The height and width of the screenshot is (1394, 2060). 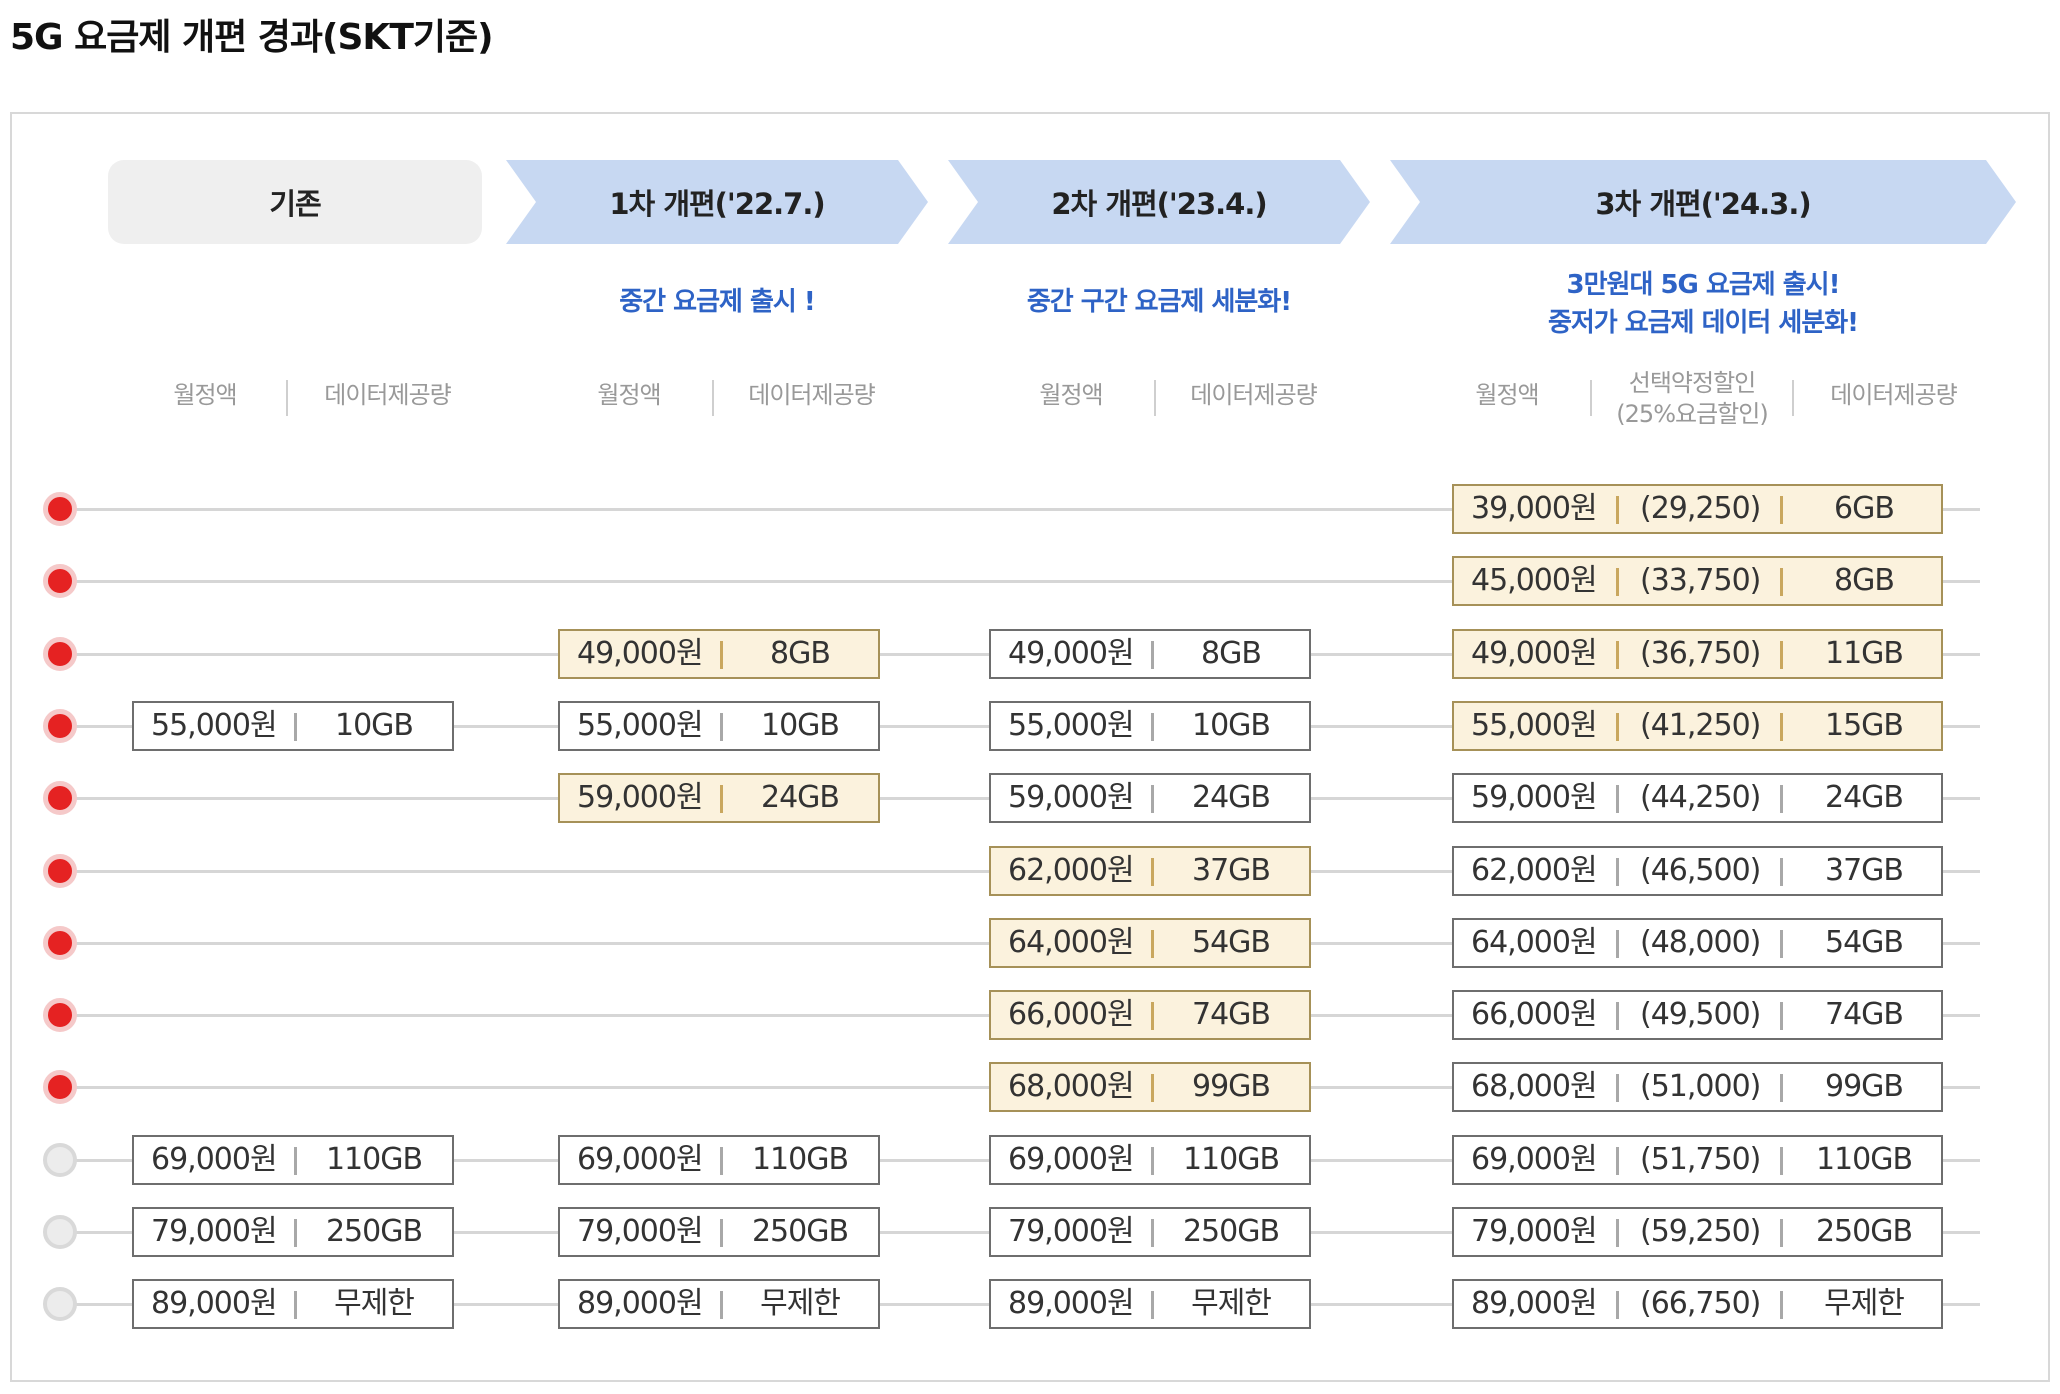 I want to click on plan-data-amount: 8GB, so click(x=1864, y=580).